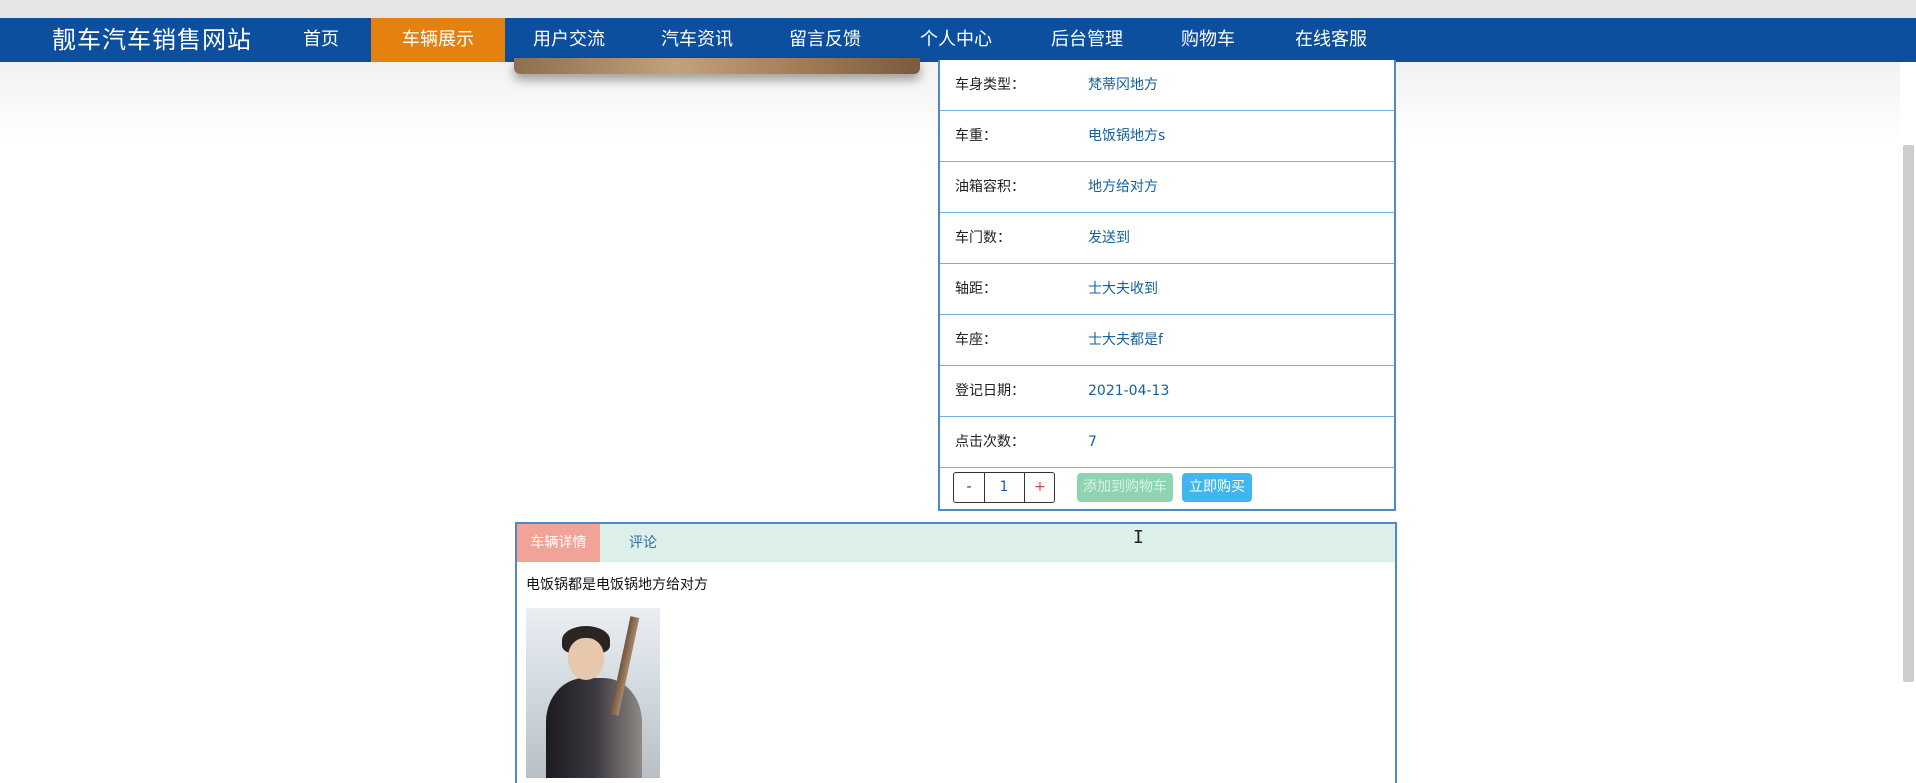 This screenshot has height=783, width=1916. I want to click on nav-item-online-service: 在线客服, so click(1331, 40).